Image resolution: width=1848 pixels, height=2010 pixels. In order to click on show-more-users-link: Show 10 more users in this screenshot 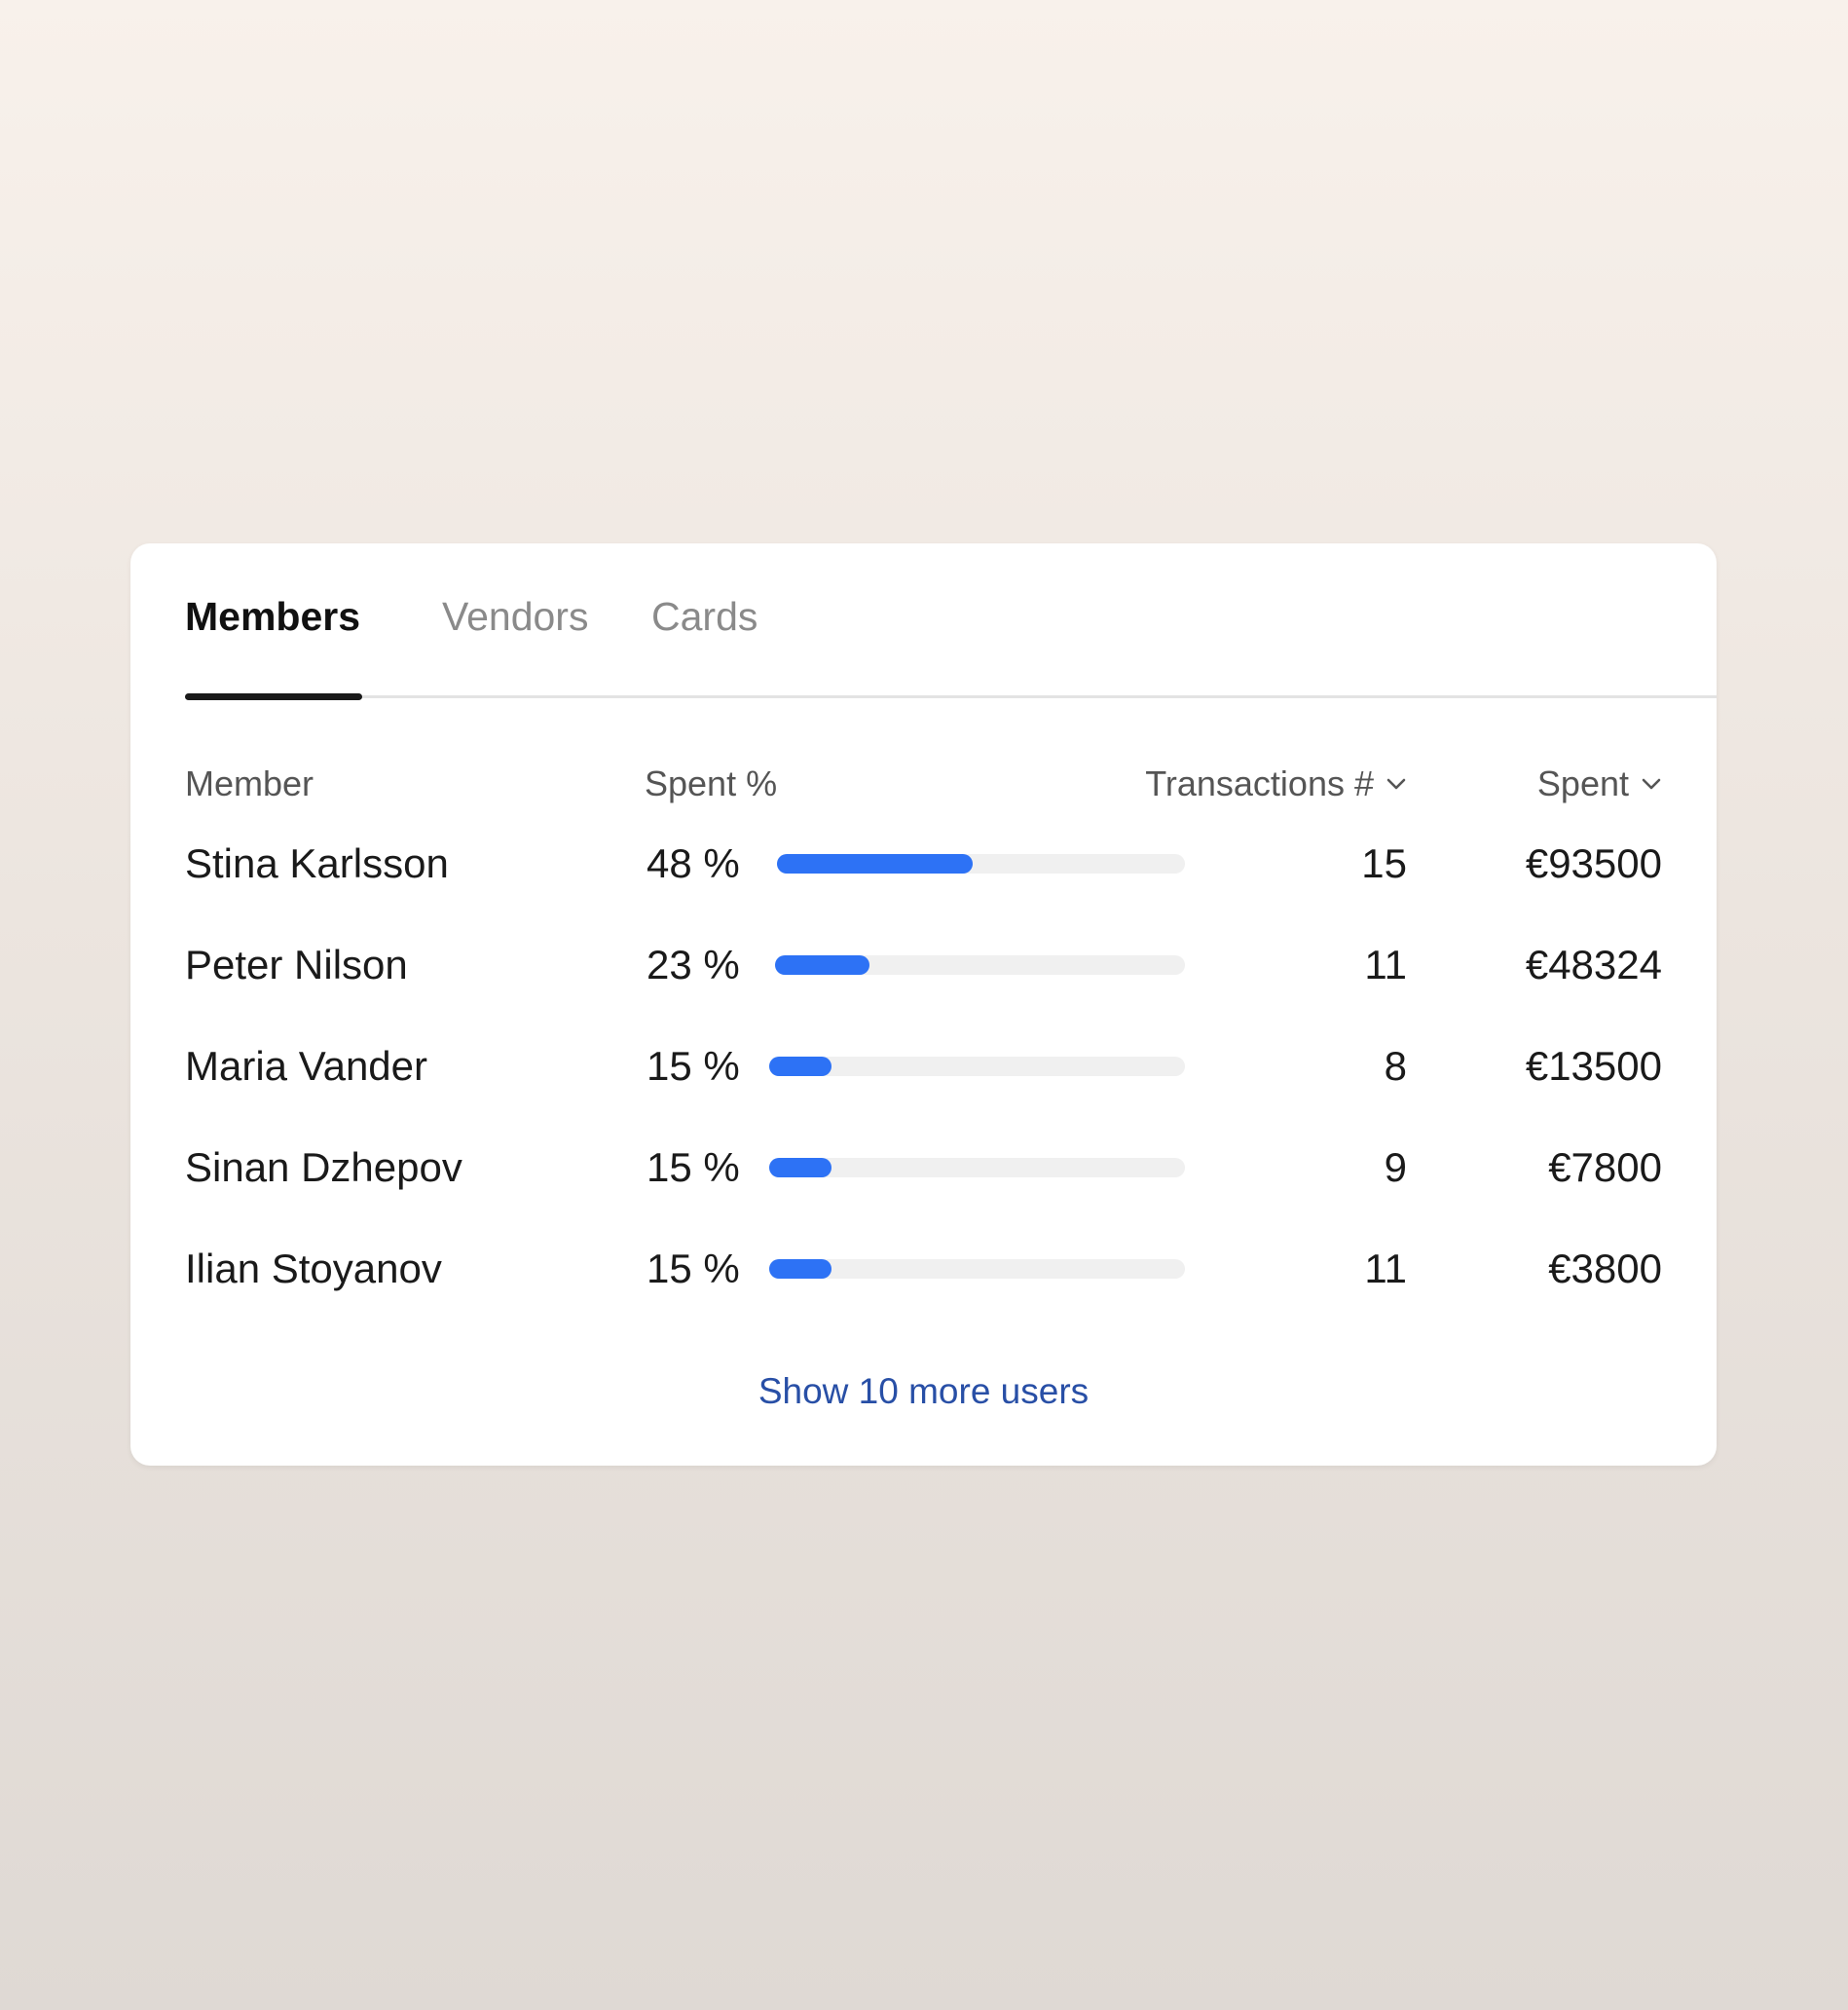, I will do `click(923, 1391)`.